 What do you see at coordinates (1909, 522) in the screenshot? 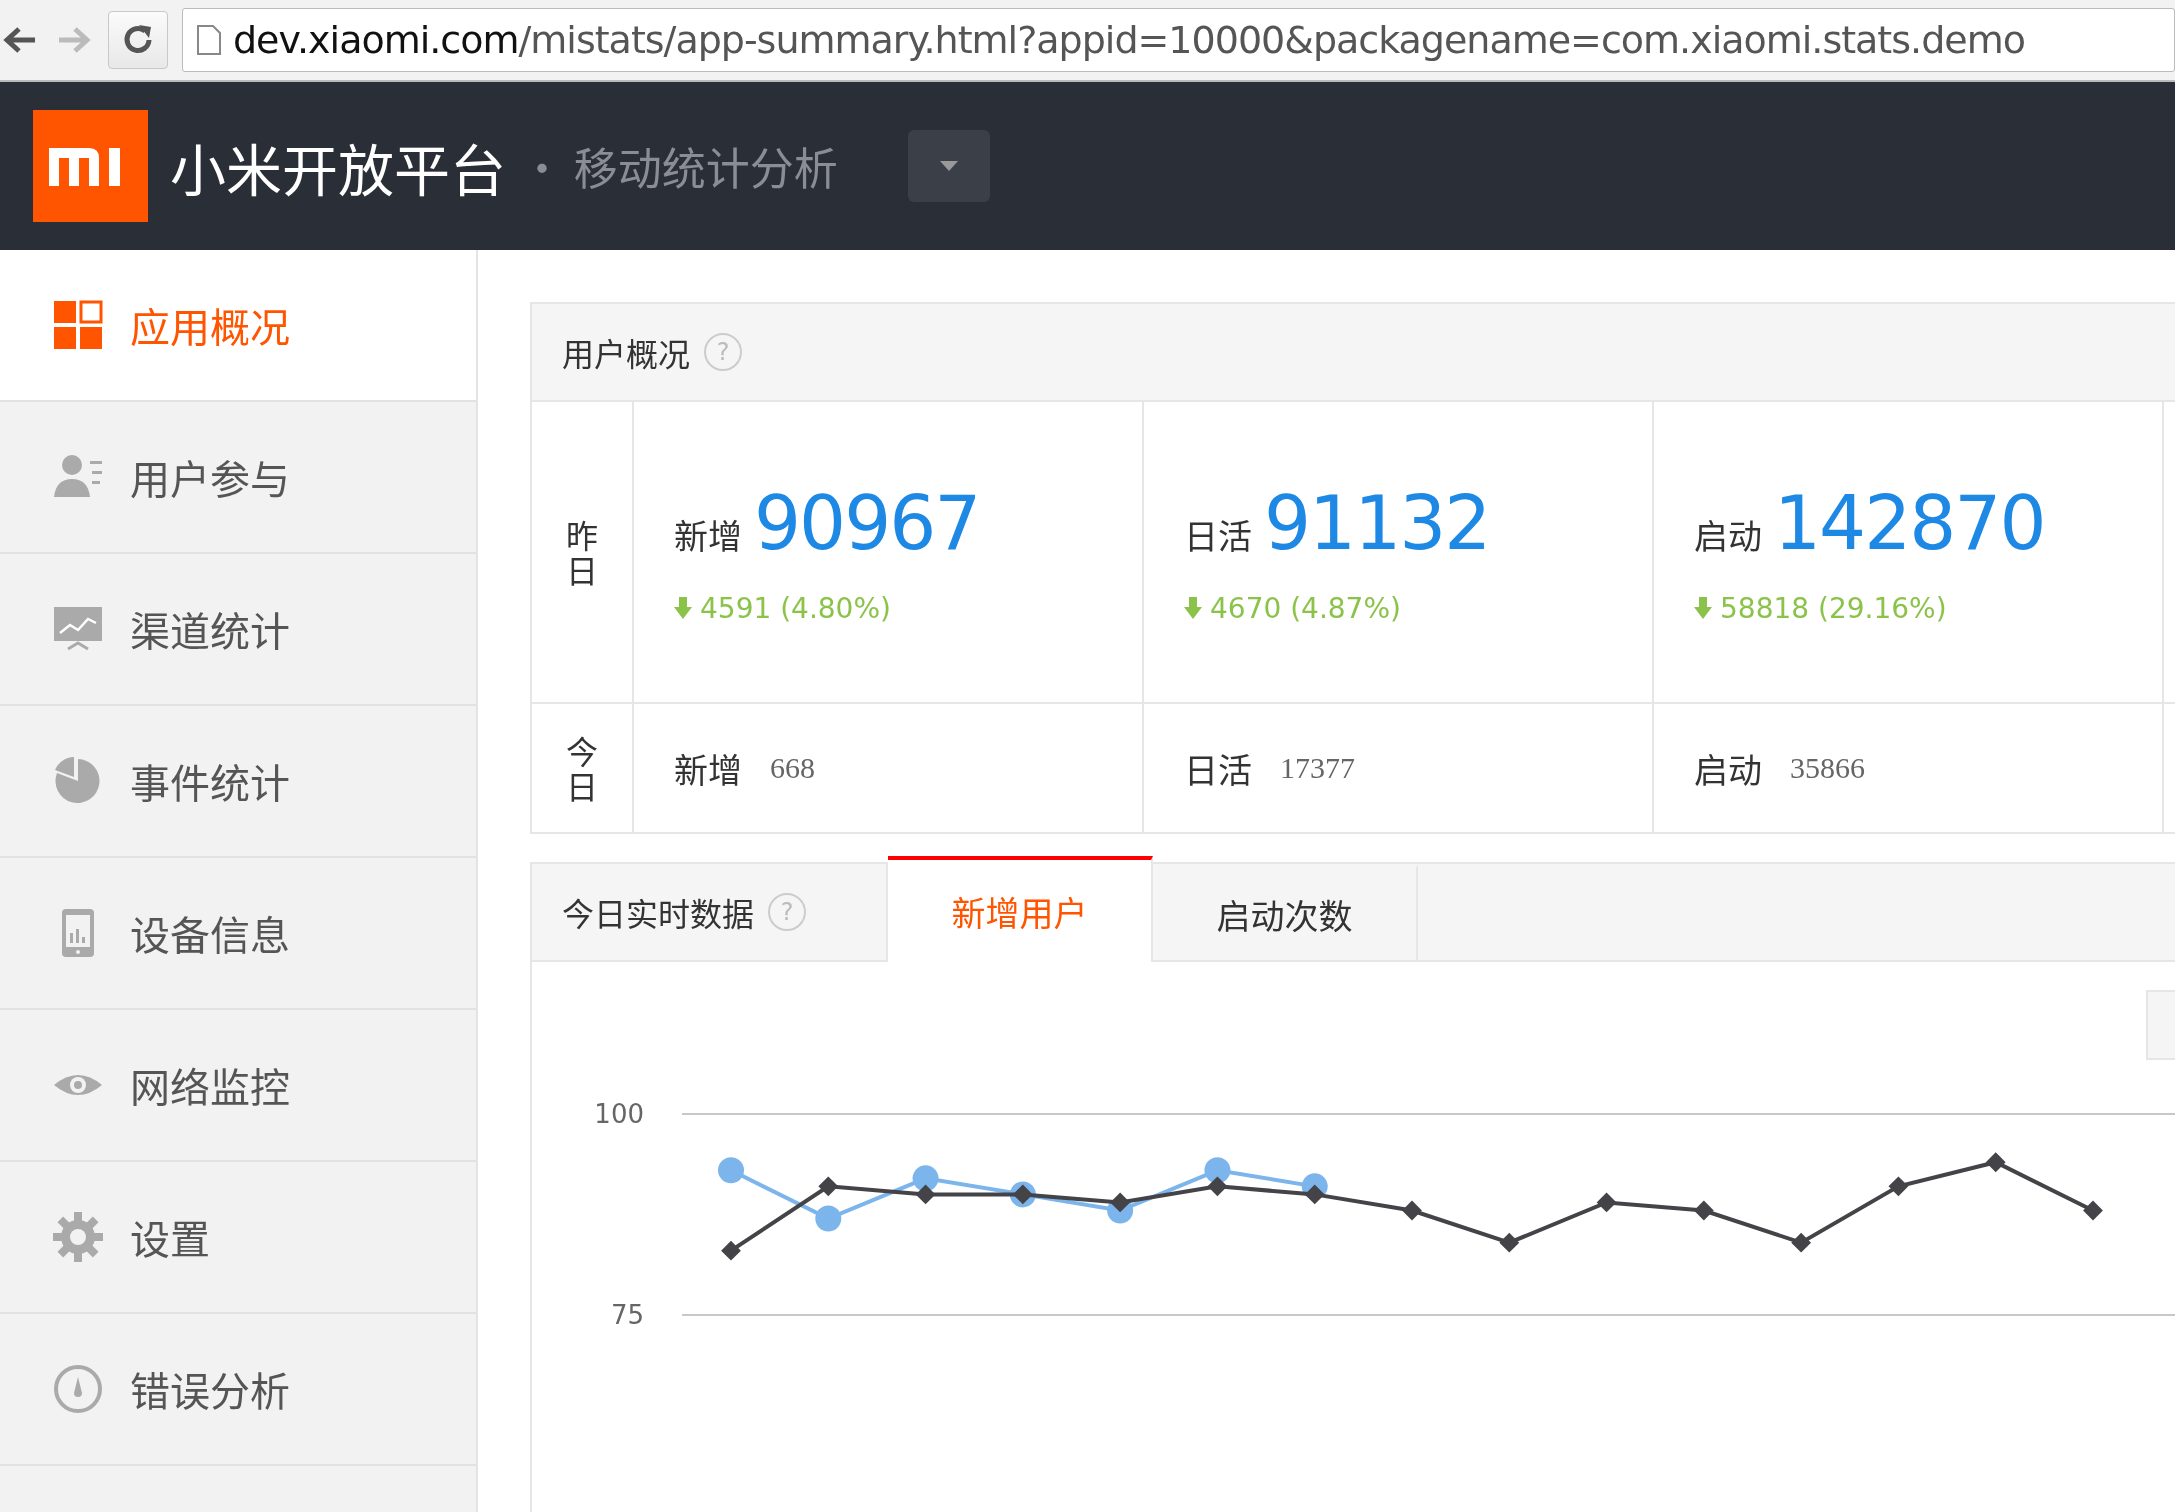
I see `metric-value: 142870` at bounding box center [1909, 522].